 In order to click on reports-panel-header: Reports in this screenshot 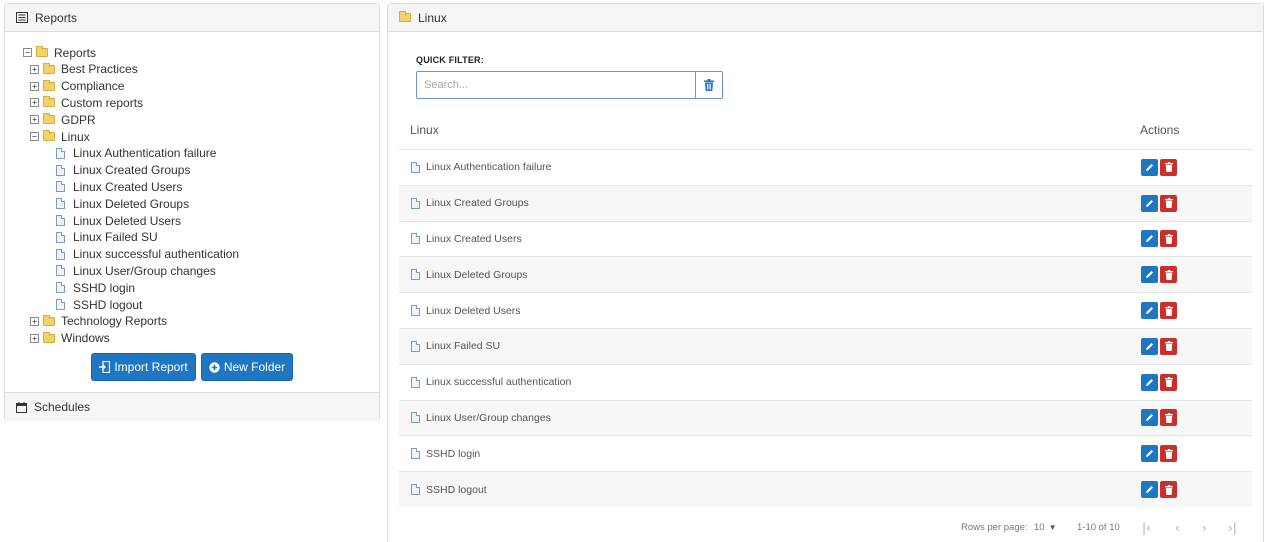, I will do `click(192, 18)`.